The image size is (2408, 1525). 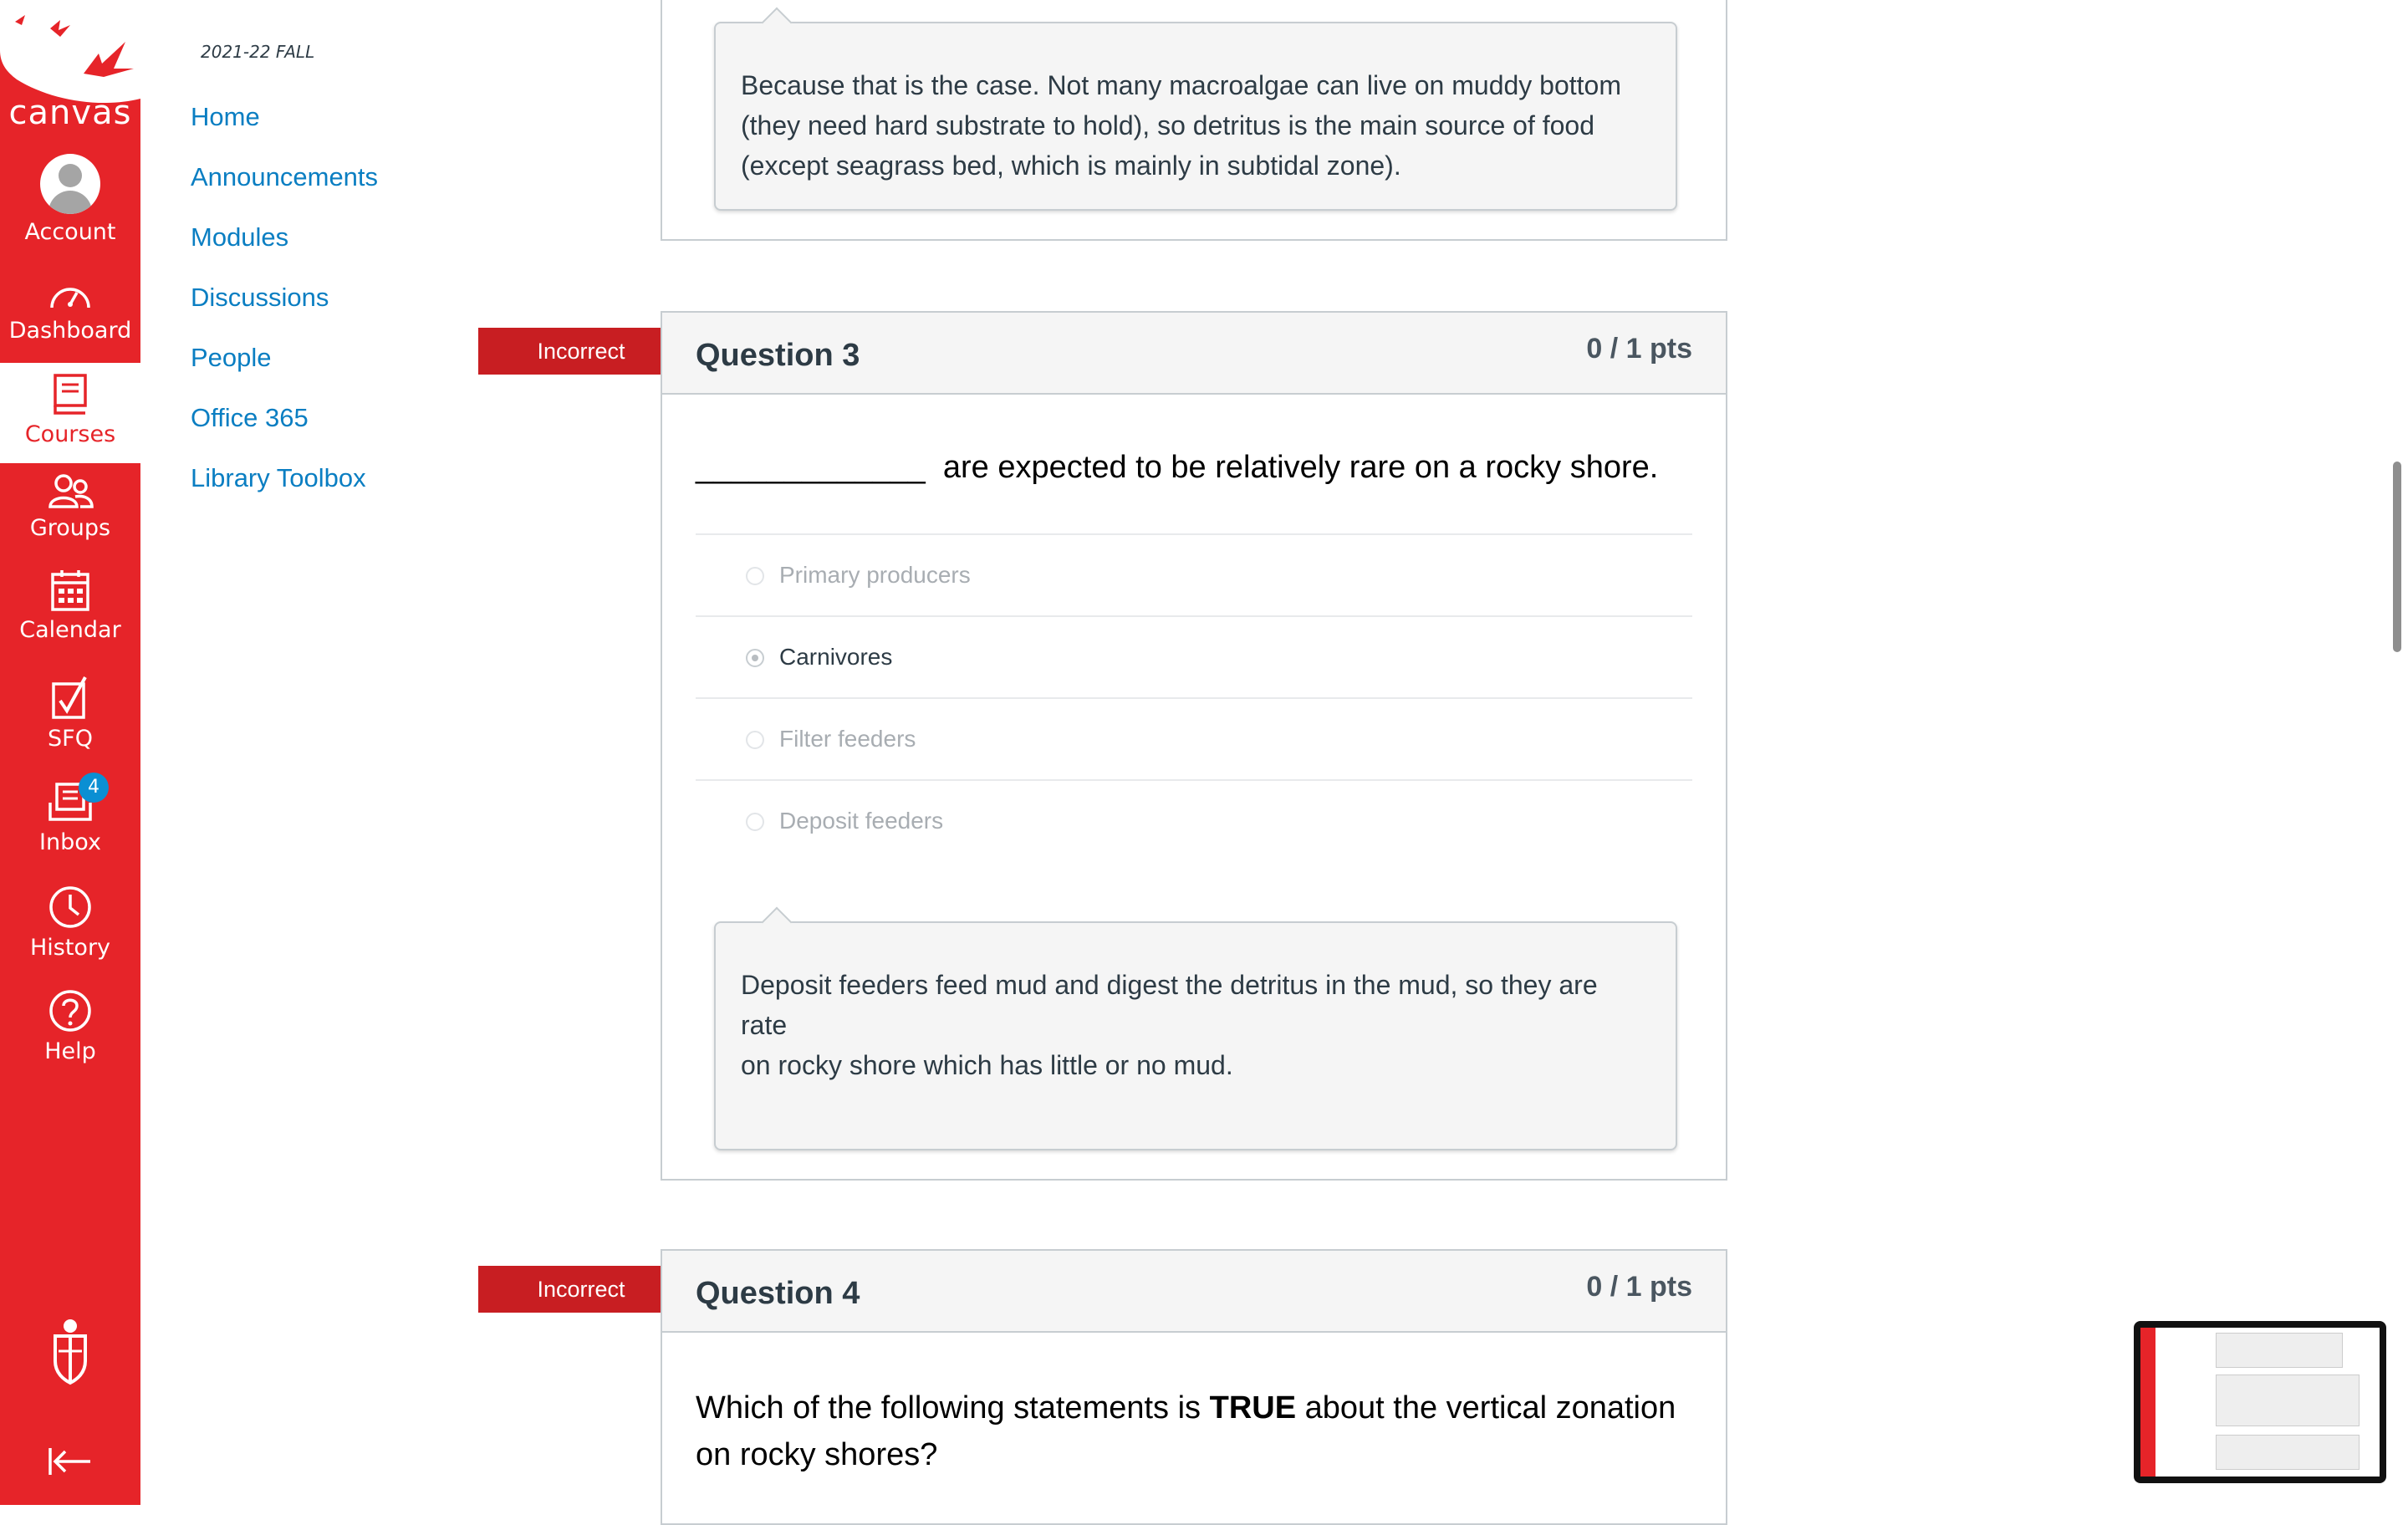 I want to click on answer-option: Primary producers, so click(x=1194, y=574).